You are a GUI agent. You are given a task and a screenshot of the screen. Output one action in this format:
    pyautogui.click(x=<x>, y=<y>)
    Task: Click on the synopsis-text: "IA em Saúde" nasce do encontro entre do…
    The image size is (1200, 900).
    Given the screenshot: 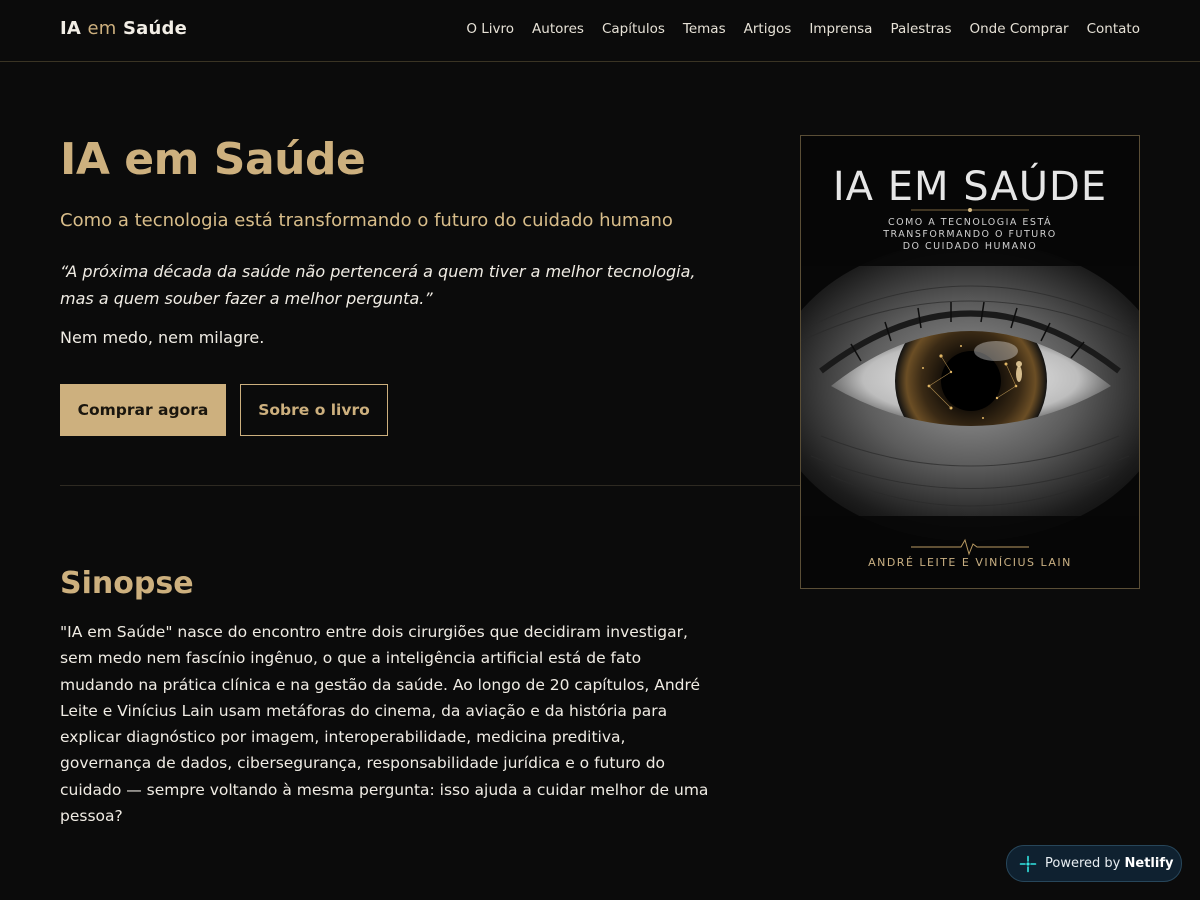 What is the action you would take?
    pyautogui.click(x=384, y=724)
    